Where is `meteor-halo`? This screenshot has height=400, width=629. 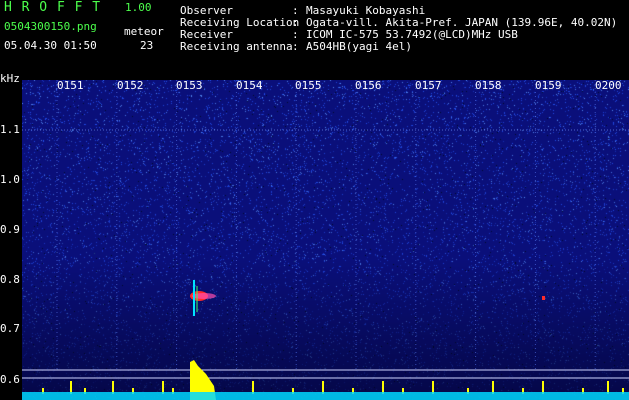
meteor-halo is located at coordinates (204, 296).